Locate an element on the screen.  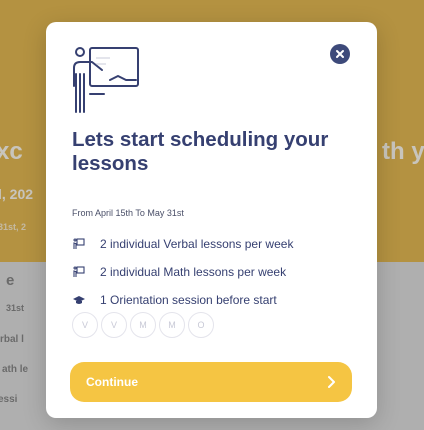
list-item: 2 individual Verbal lessons per week is located at coordinates (182, 244).